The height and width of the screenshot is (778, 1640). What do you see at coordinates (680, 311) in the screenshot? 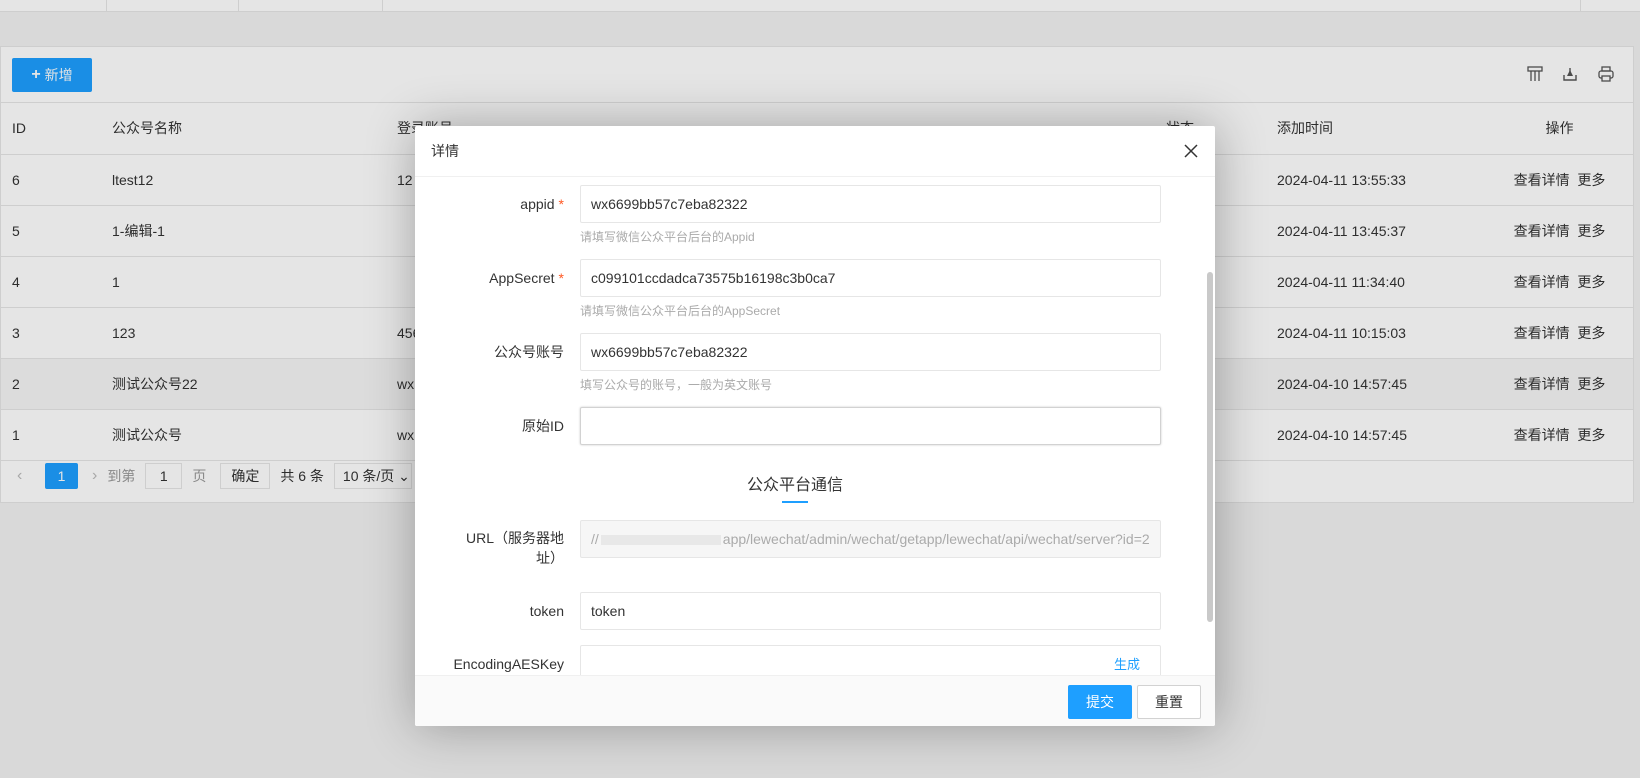
I see `appsecret-hint: 请填写微信公众平台后台的AppSecret` at bounding box center [680, 311].